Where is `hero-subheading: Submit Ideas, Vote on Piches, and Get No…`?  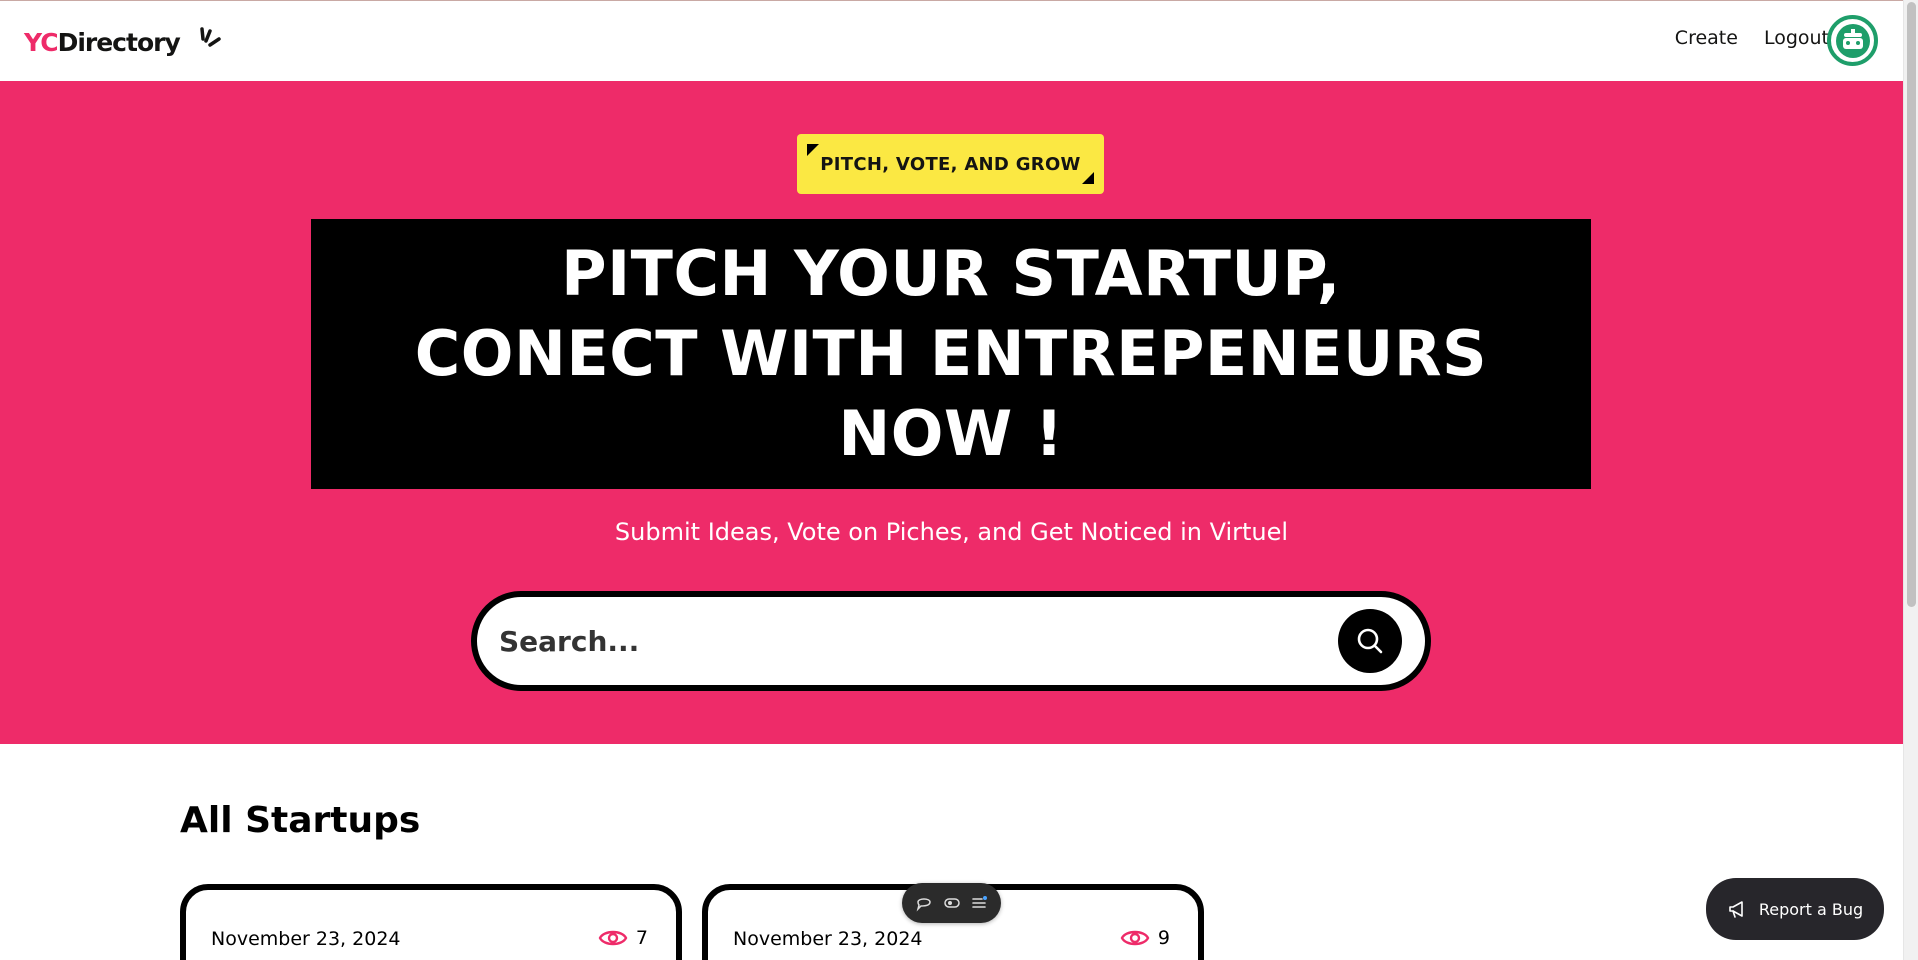 hero-subheading: Submit Ideas, Vote on Piches, and Get No… is located at coordinates (951, 532).